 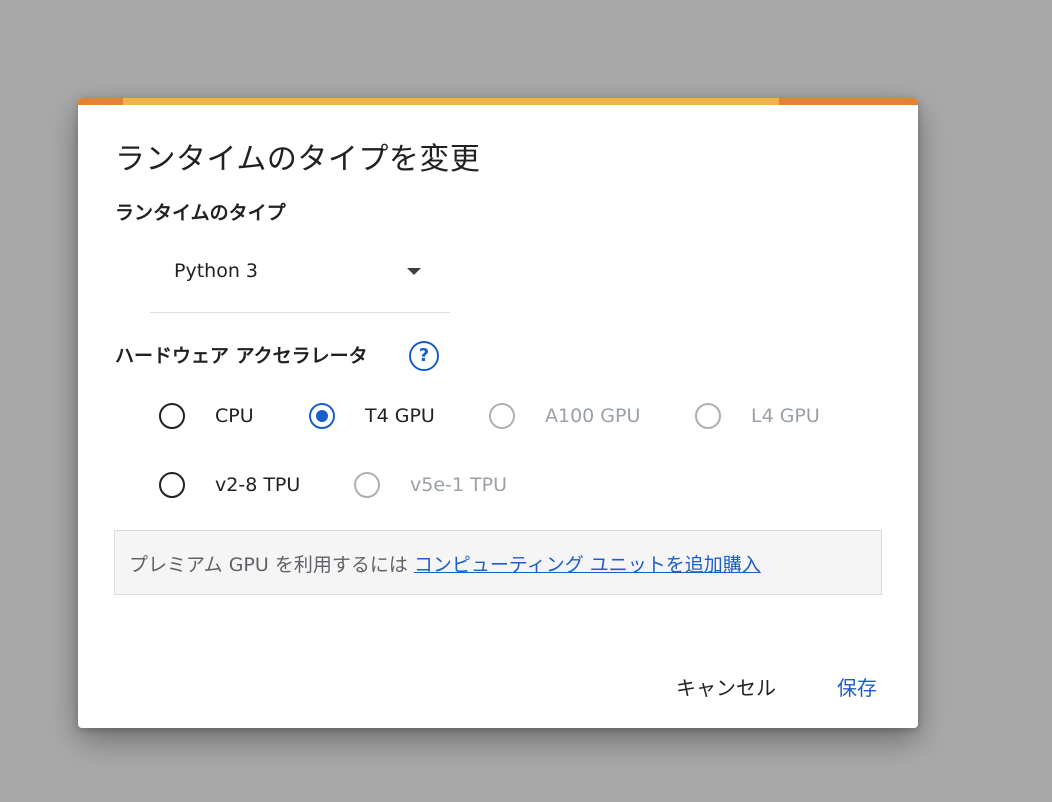 I want to click on dropdown-arrow-icon, so click(x=414, y=271).